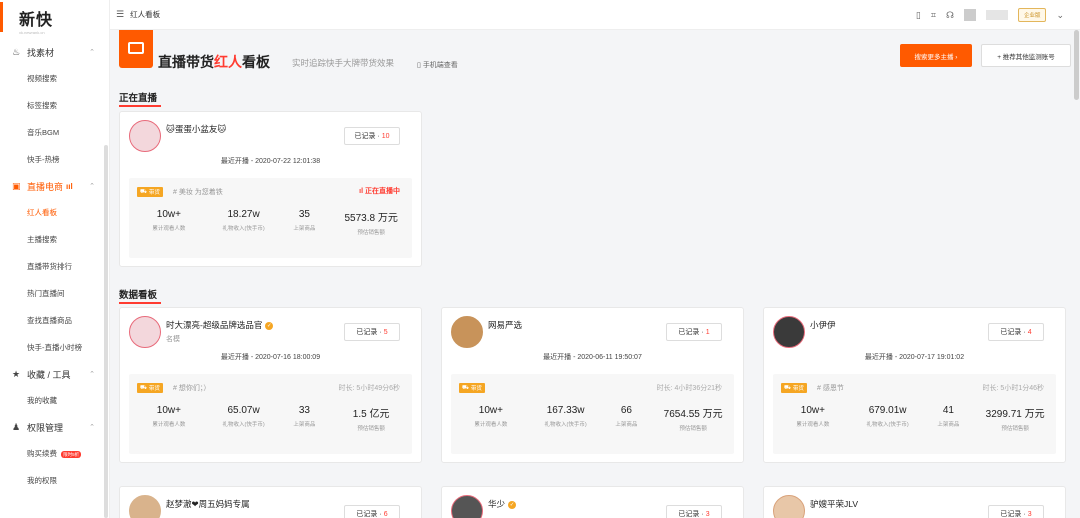 The width and height of the screenshot is (1080, 518). What do you see at coordinates (1076, 65) in the screenshot?
I see `page-scrollbar` at bounding box center [1076, 65].